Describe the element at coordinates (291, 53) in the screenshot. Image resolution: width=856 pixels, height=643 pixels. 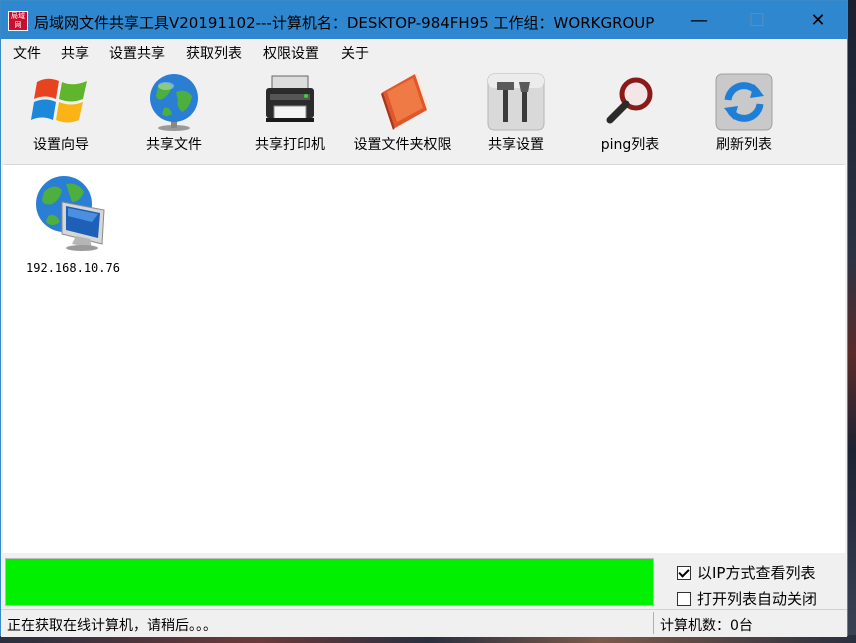
I see `menu-permissions: 权限设置` at that location.